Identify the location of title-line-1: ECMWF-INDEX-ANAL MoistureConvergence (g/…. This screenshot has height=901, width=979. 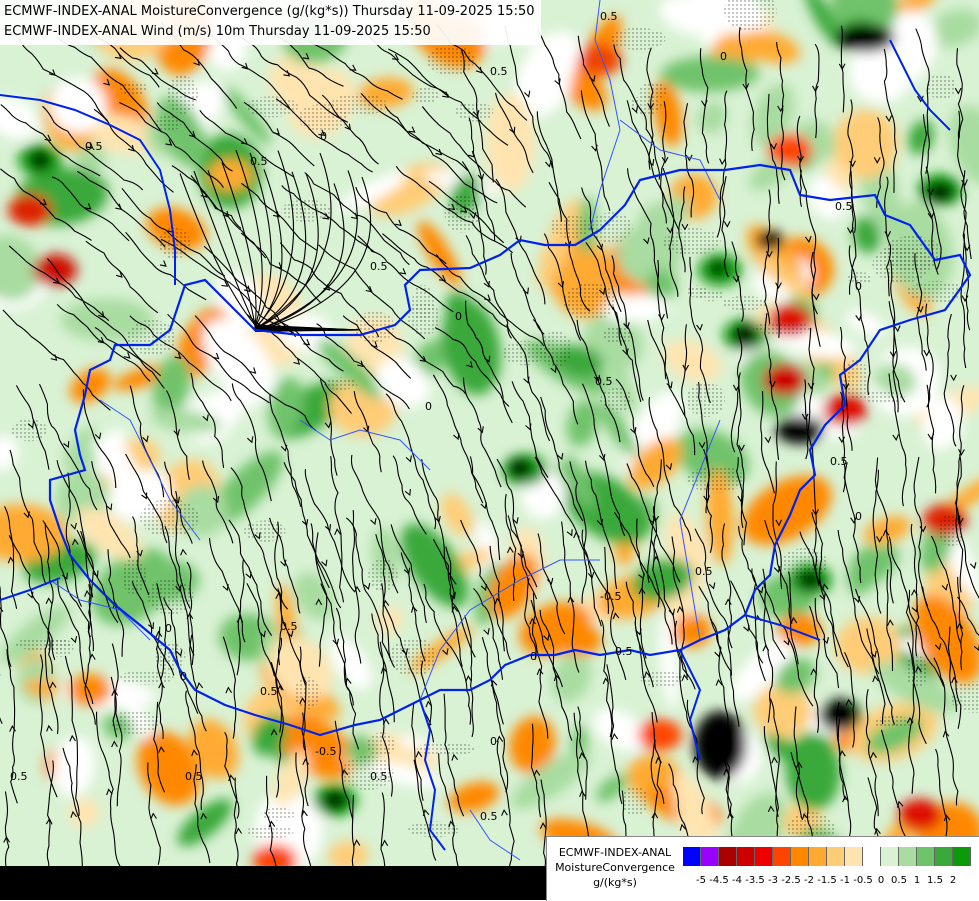
(269, 12).